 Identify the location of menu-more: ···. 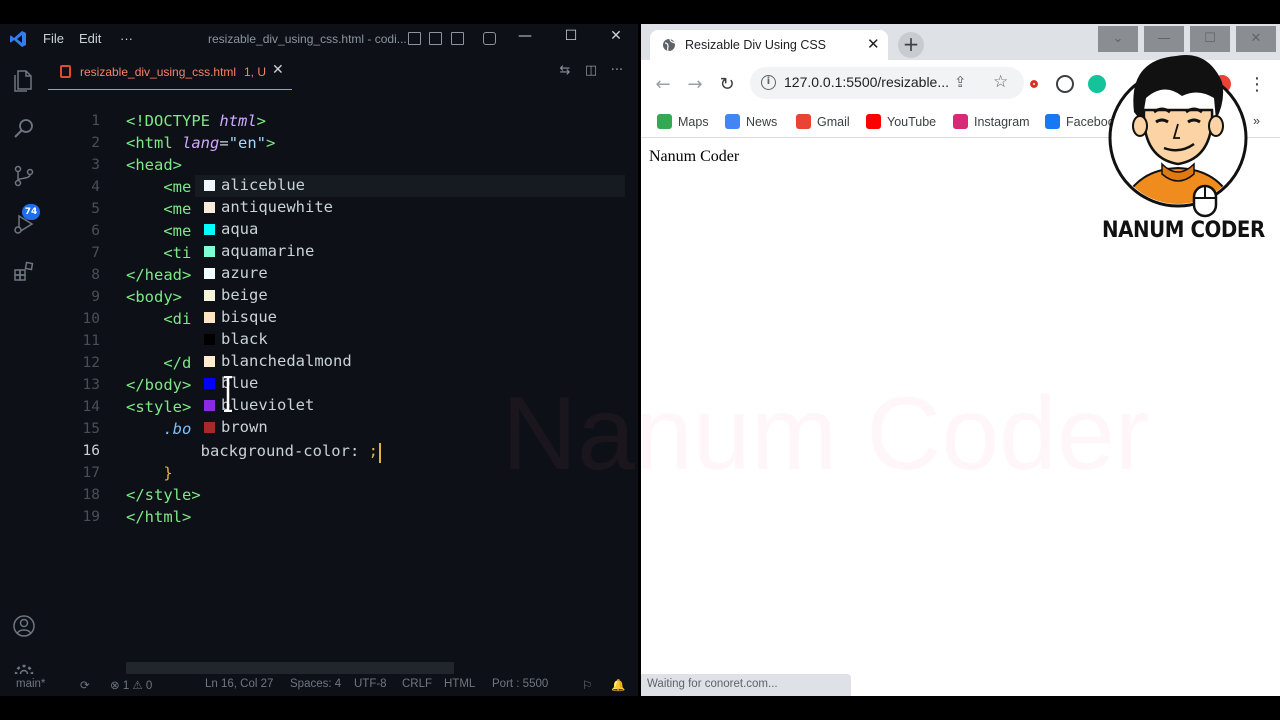
(126, 38).